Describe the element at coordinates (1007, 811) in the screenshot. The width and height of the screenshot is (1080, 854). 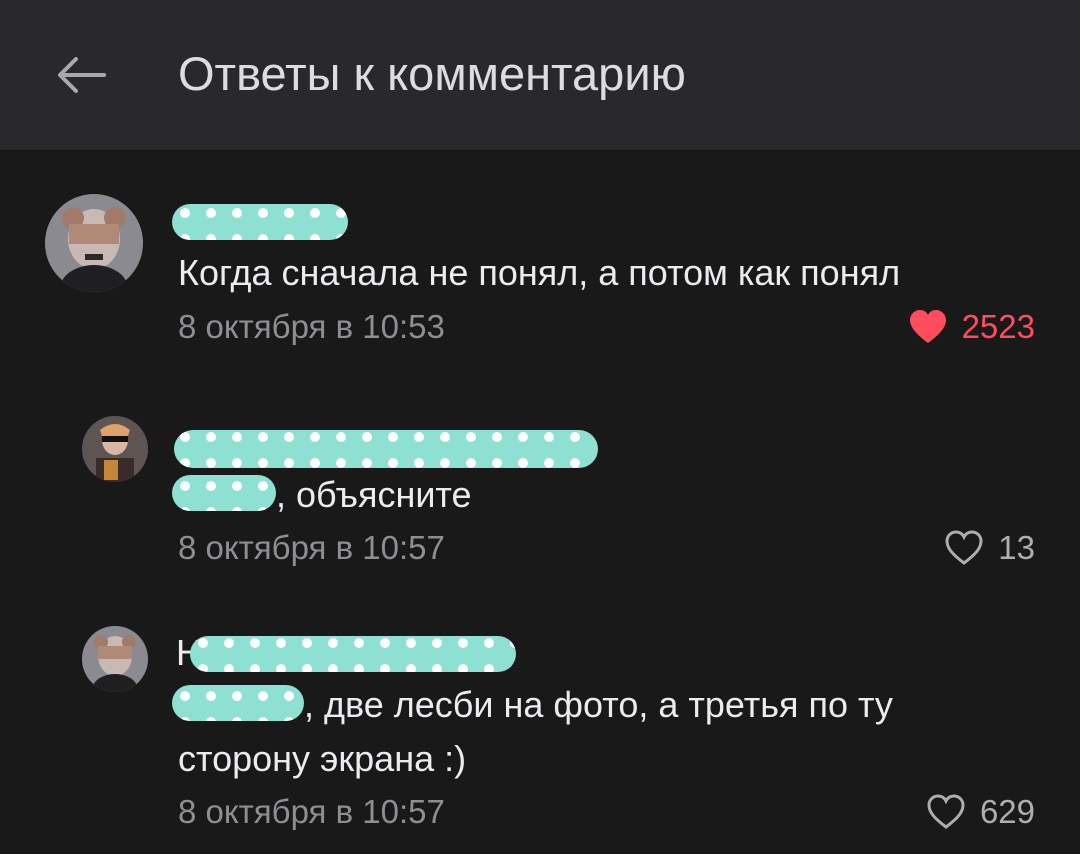
I see `like-count: 629` at that location.